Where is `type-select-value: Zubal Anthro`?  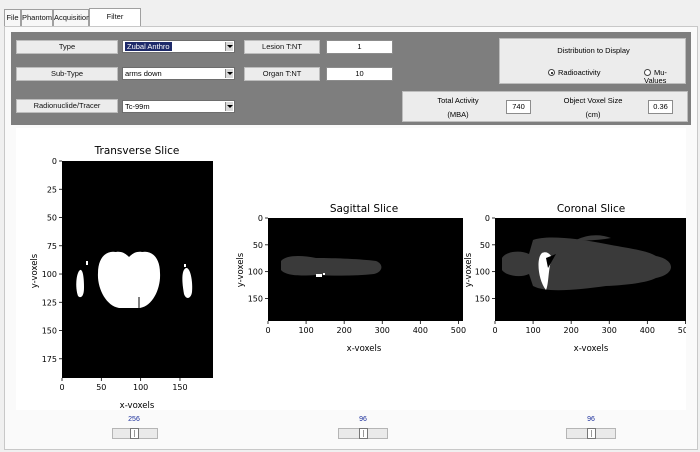
type-select-value: Zubal Anthro is located at coordinates (148, 46).